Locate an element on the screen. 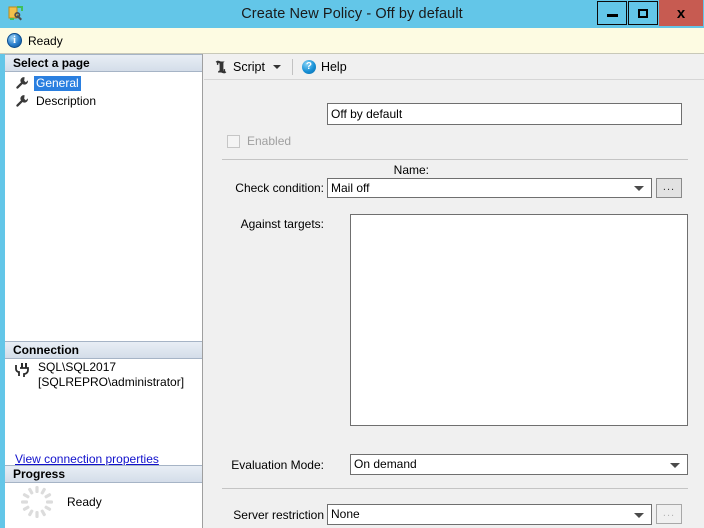 This screenshot has height=528, width=704. maximize-button is located at coordinates (643, 13).